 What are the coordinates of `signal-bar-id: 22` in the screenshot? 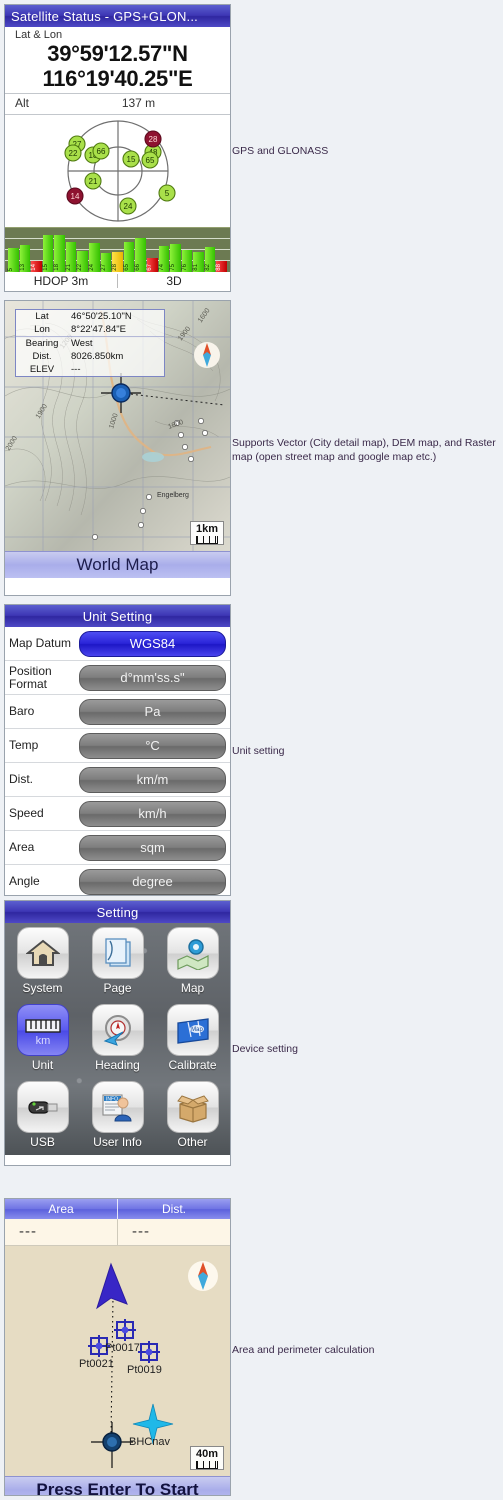 It's located at (80, 267).